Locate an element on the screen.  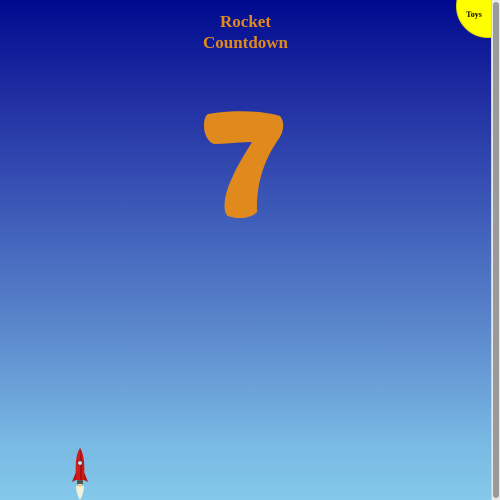
vertical-scrollbar is located at coordinates (495, 250).